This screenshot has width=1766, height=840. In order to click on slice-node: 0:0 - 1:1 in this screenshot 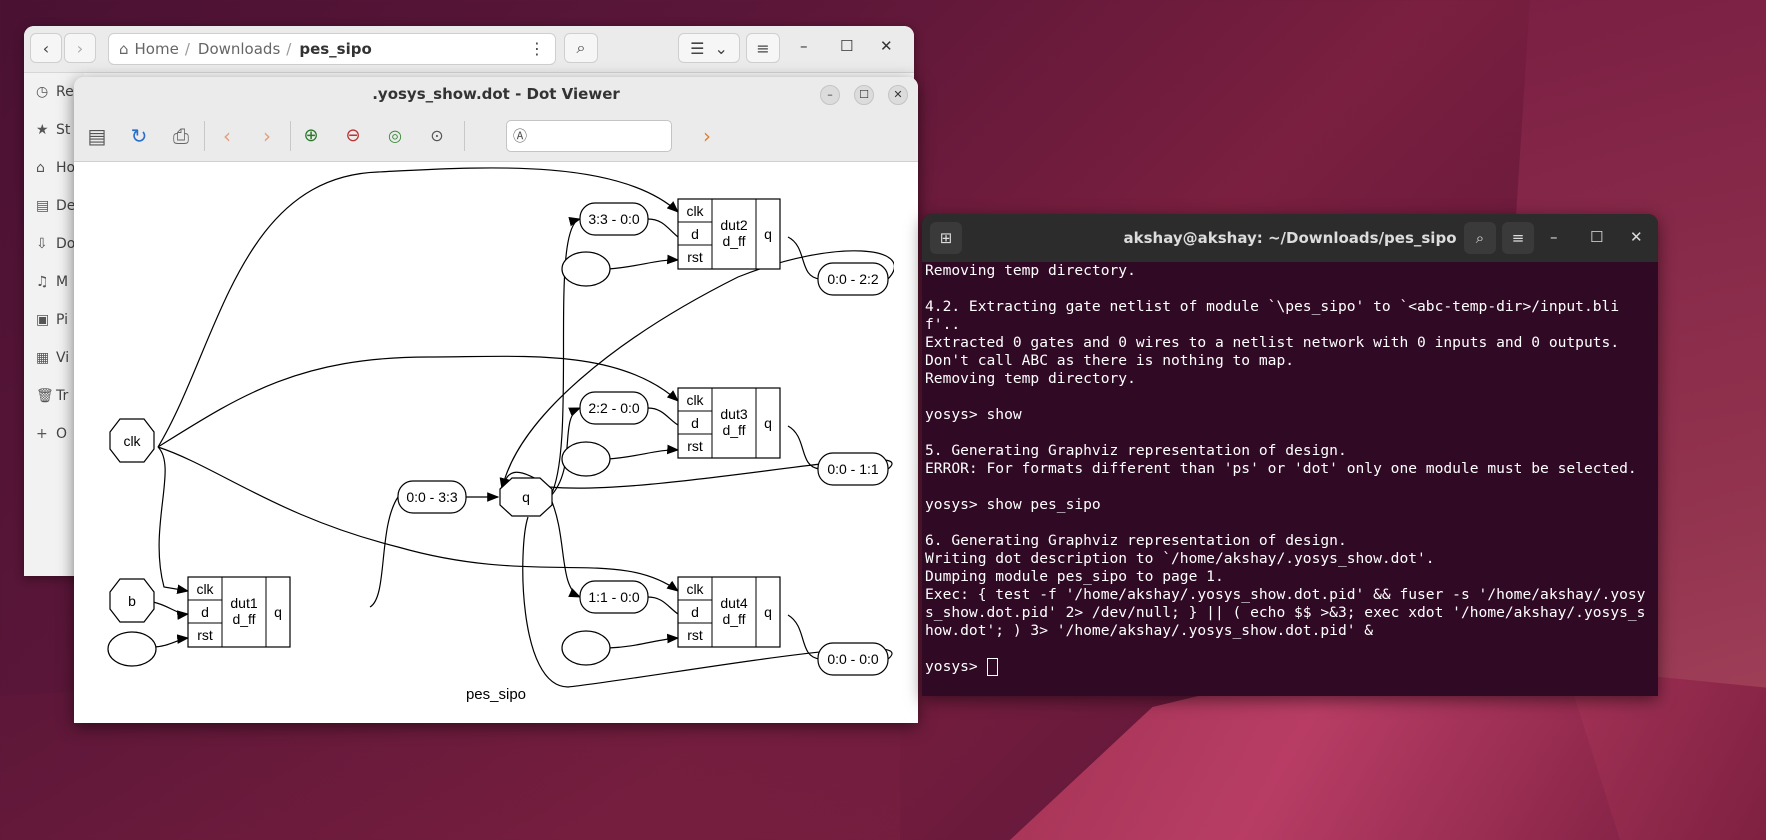, I will do `click(853, 469)`.